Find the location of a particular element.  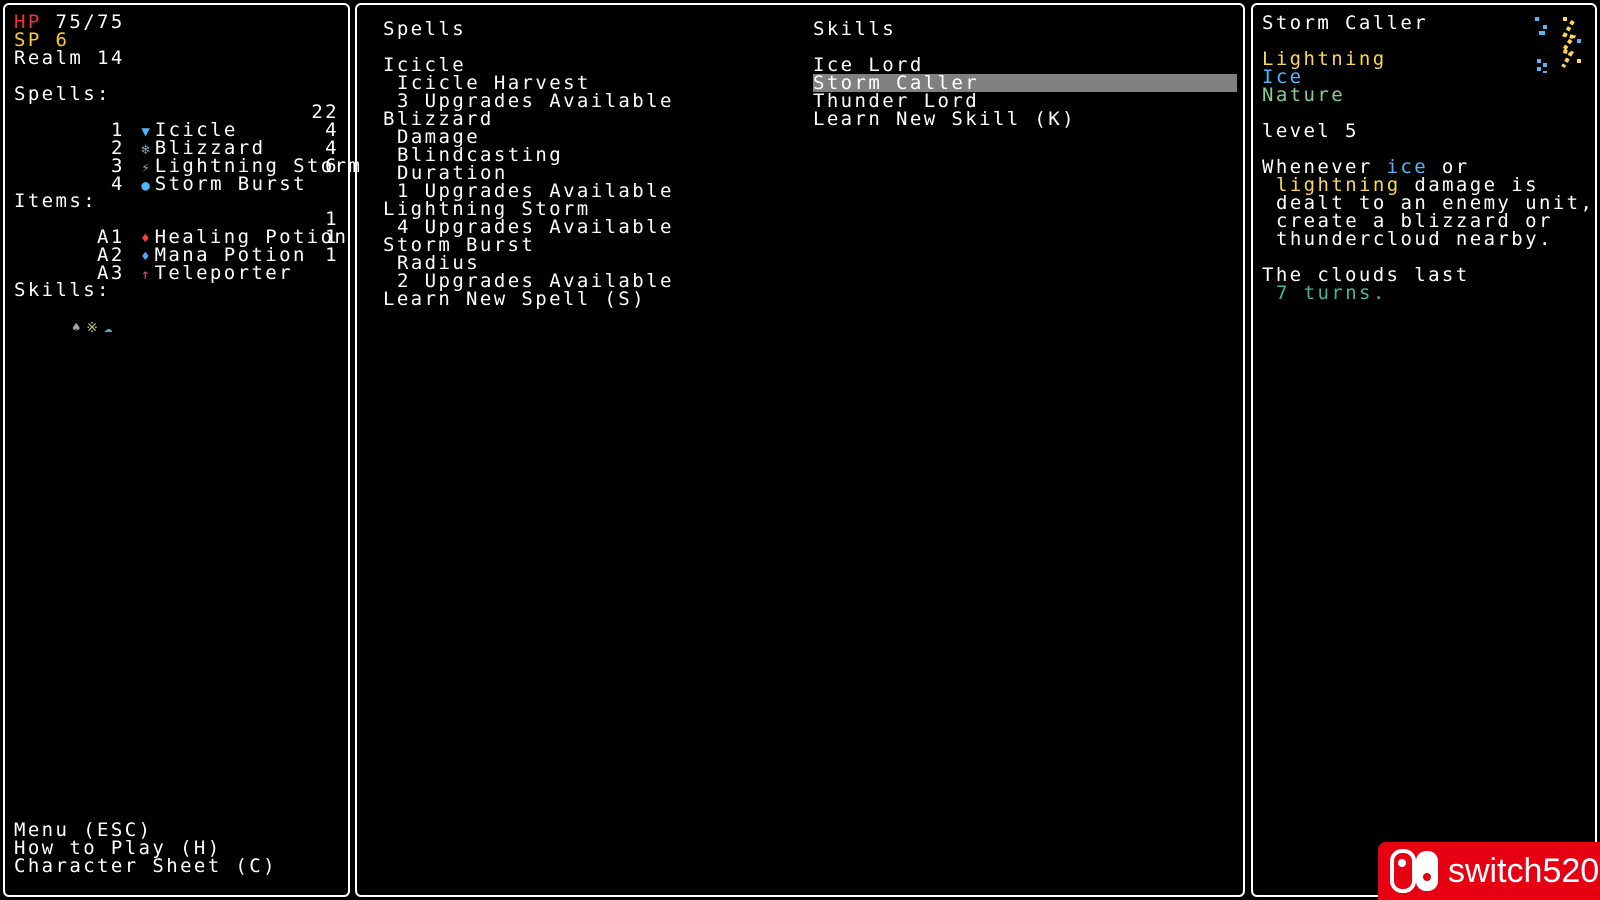

item-slot-a1: A1 ♦ Healing Potion 1 is located at coordinates (180, 229).